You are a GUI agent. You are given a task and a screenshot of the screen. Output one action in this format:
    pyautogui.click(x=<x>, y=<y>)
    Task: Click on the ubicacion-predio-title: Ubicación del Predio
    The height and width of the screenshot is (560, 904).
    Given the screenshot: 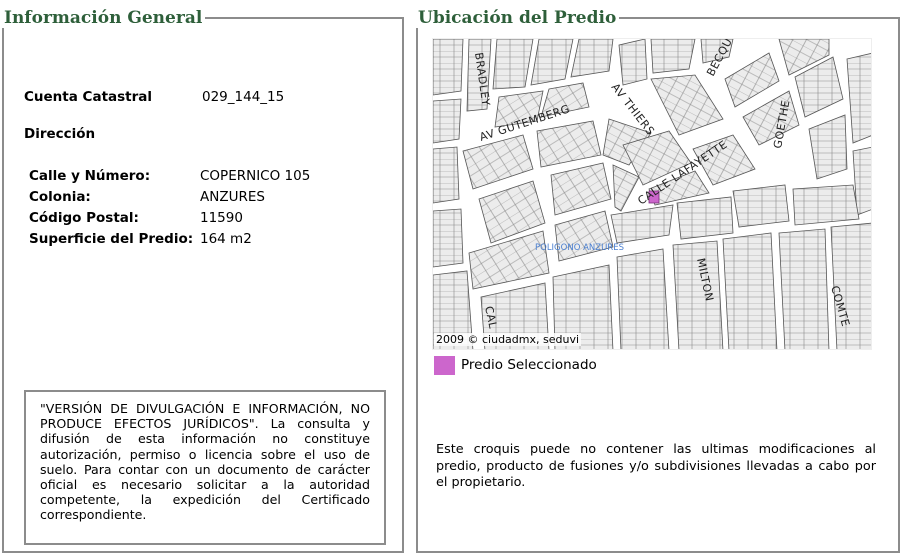 What is the action you would take?
    pyautogui.click(x=517, y=18)
    